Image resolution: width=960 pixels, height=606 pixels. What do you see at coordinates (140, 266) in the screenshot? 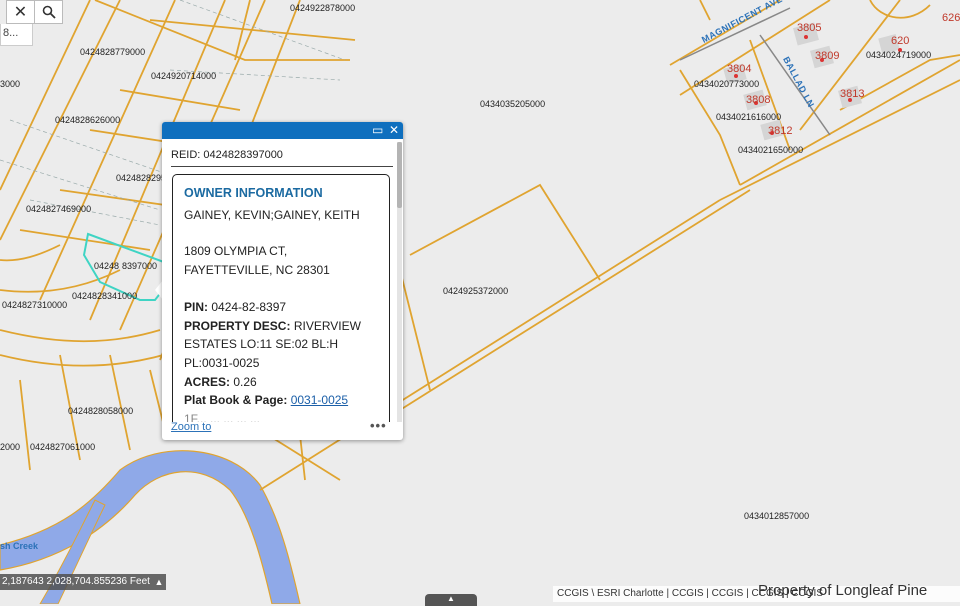
I see `parcel-label: 8397000` at bounding box center [140, 266].